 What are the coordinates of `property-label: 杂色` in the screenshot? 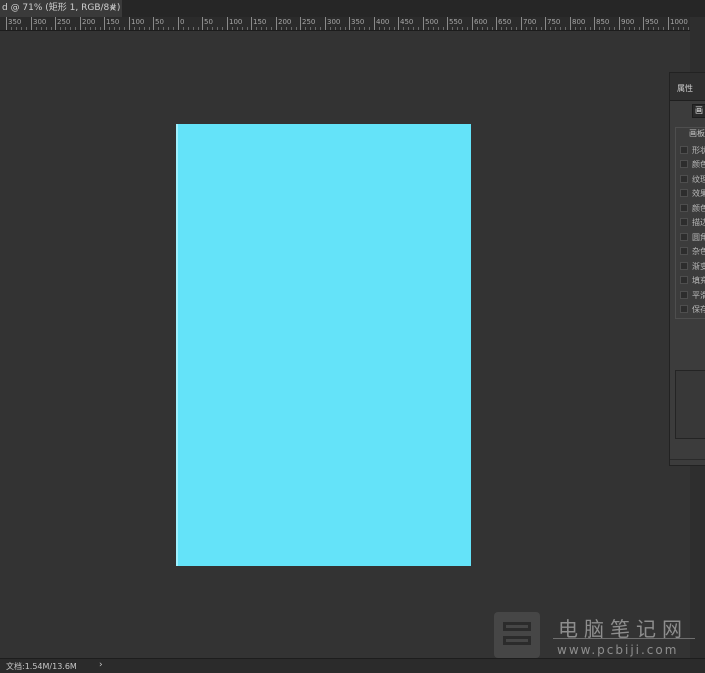 It's located at (698, 251).